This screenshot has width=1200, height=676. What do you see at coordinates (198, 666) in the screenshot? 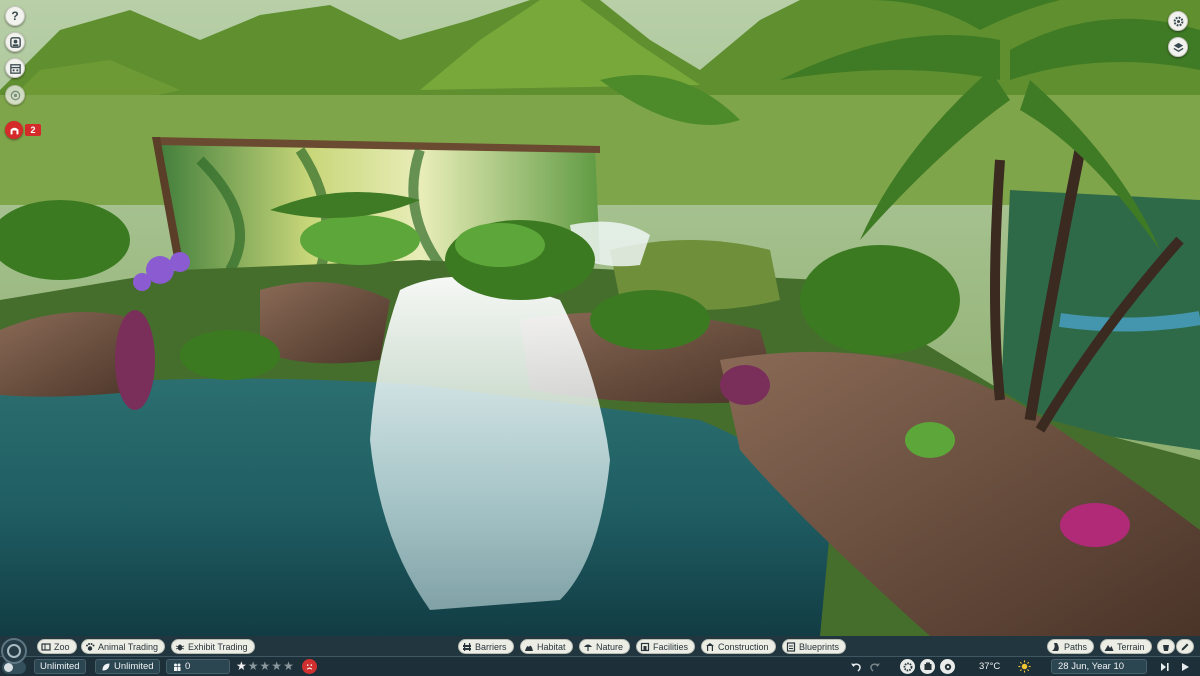
I see `guest-count-display: 0` at bounding box center [198, 666].